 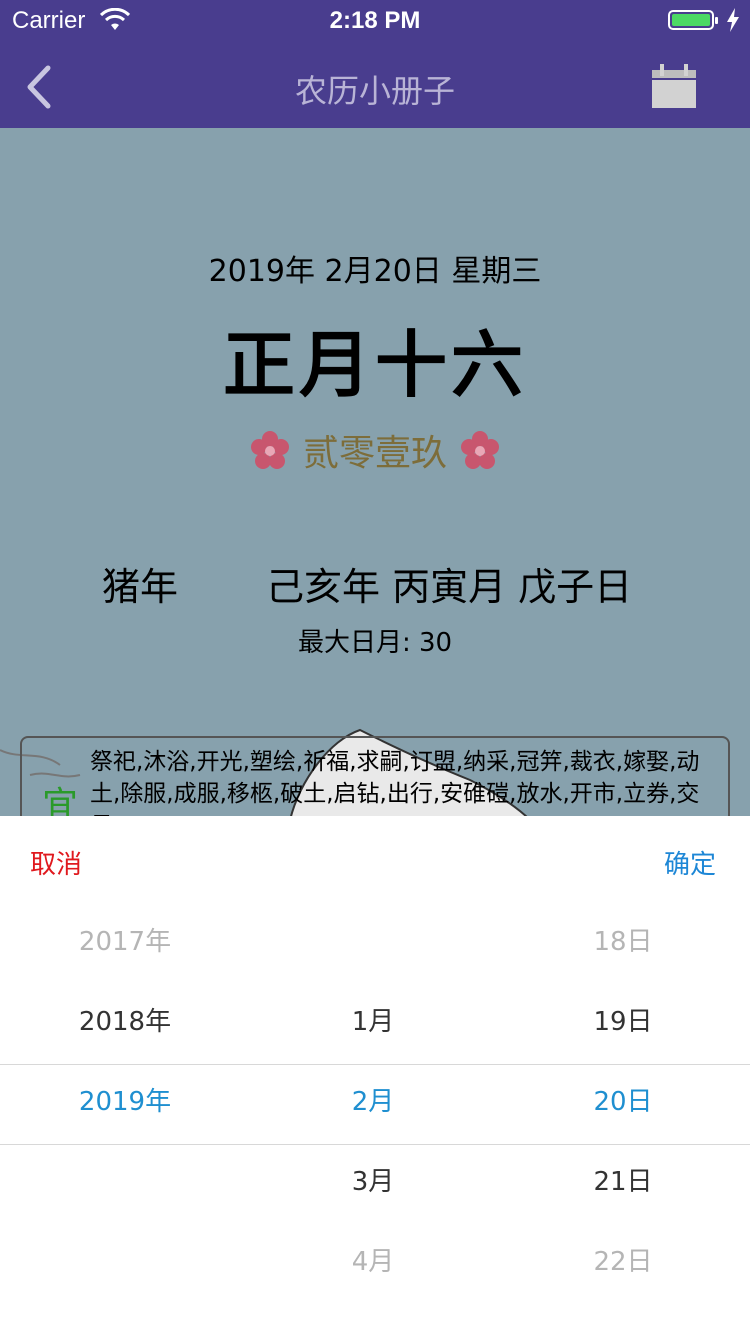 I want to click on max-day: 最大日月: 30, so click(x=375, y=643).